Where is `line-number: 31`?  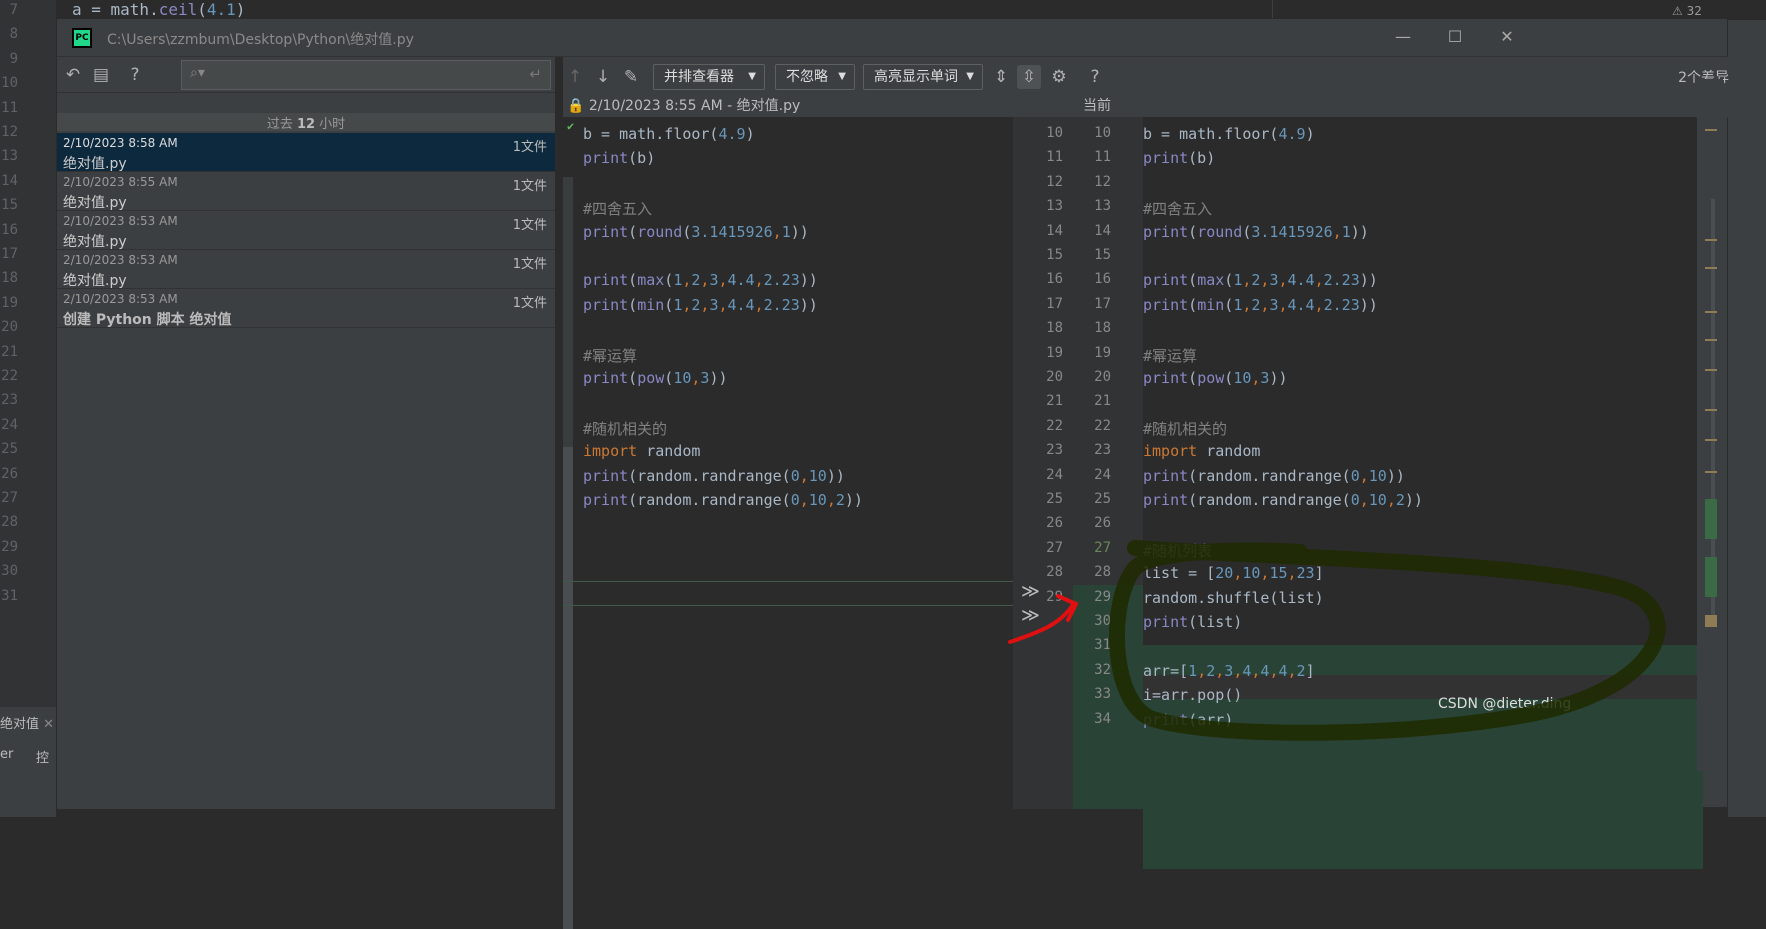
line-number: 31 is located at coordinates (9, 595).